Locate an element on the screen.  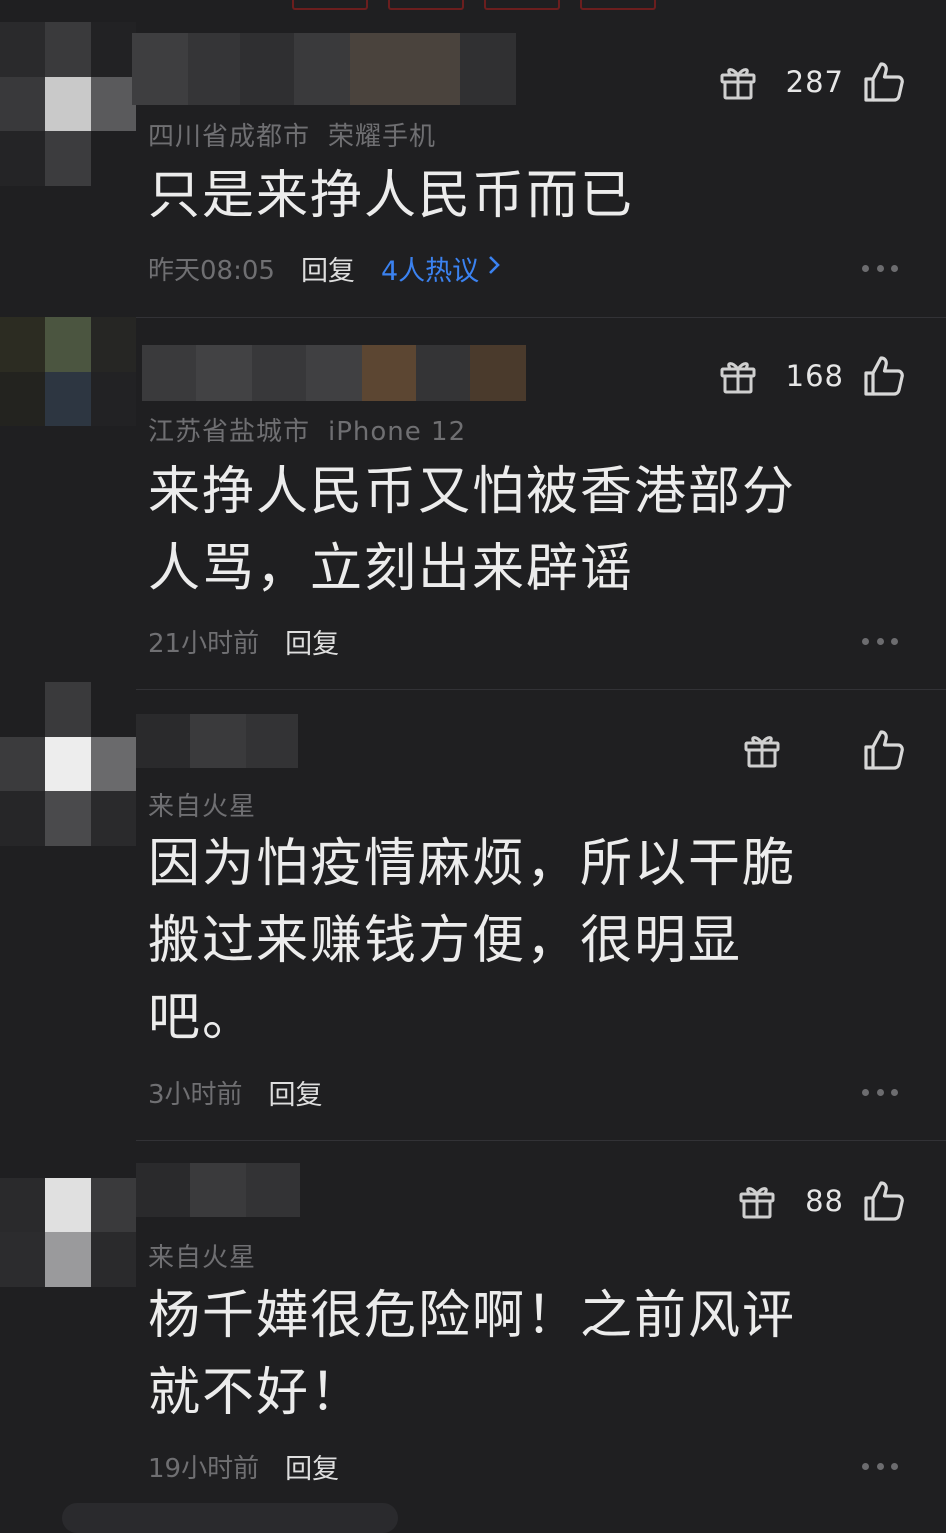
like-count: 287 is located at coordinates (814, 82).